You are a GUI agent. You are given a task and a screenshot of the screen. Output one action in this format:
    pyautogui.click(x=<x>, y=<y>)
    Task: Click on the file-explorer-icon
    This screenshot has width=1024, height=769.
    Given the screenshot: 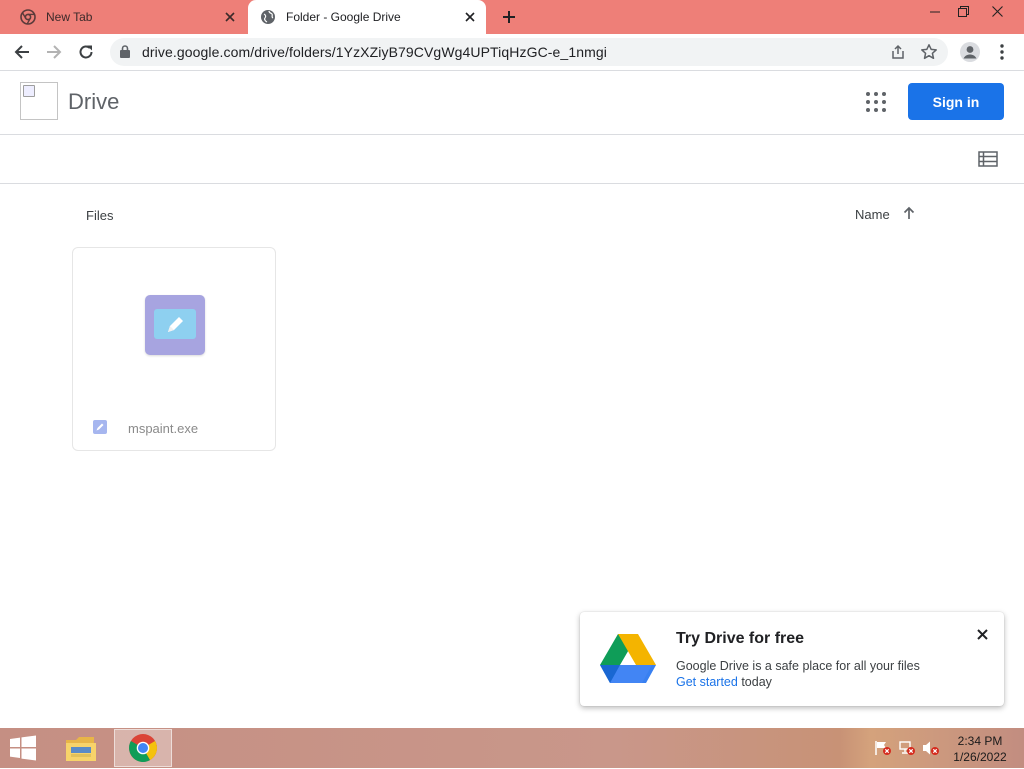 What is the action you would take?
    pyautogui.click(x=81, y=748)
    